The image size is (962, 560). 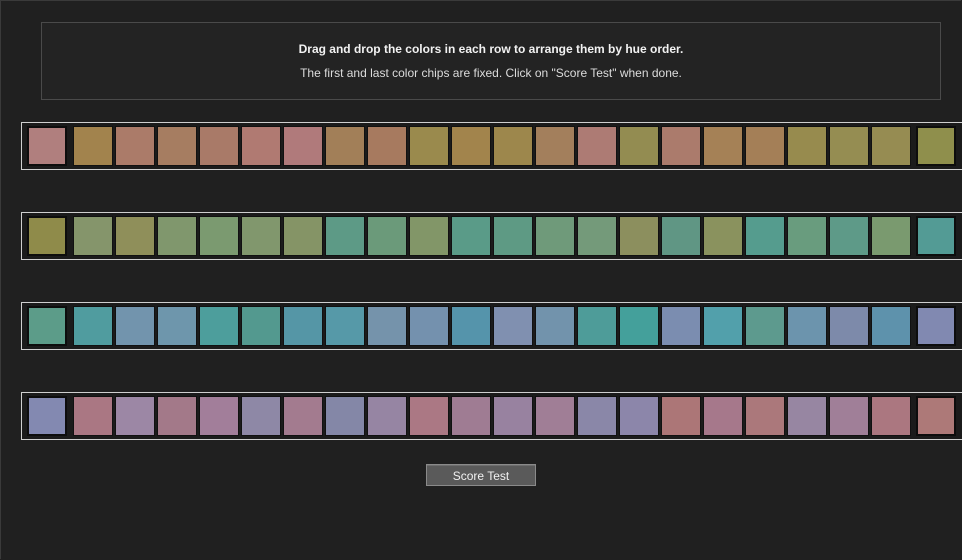 I want to click on score-test-button: Score Test, so click(x=481, y=475).